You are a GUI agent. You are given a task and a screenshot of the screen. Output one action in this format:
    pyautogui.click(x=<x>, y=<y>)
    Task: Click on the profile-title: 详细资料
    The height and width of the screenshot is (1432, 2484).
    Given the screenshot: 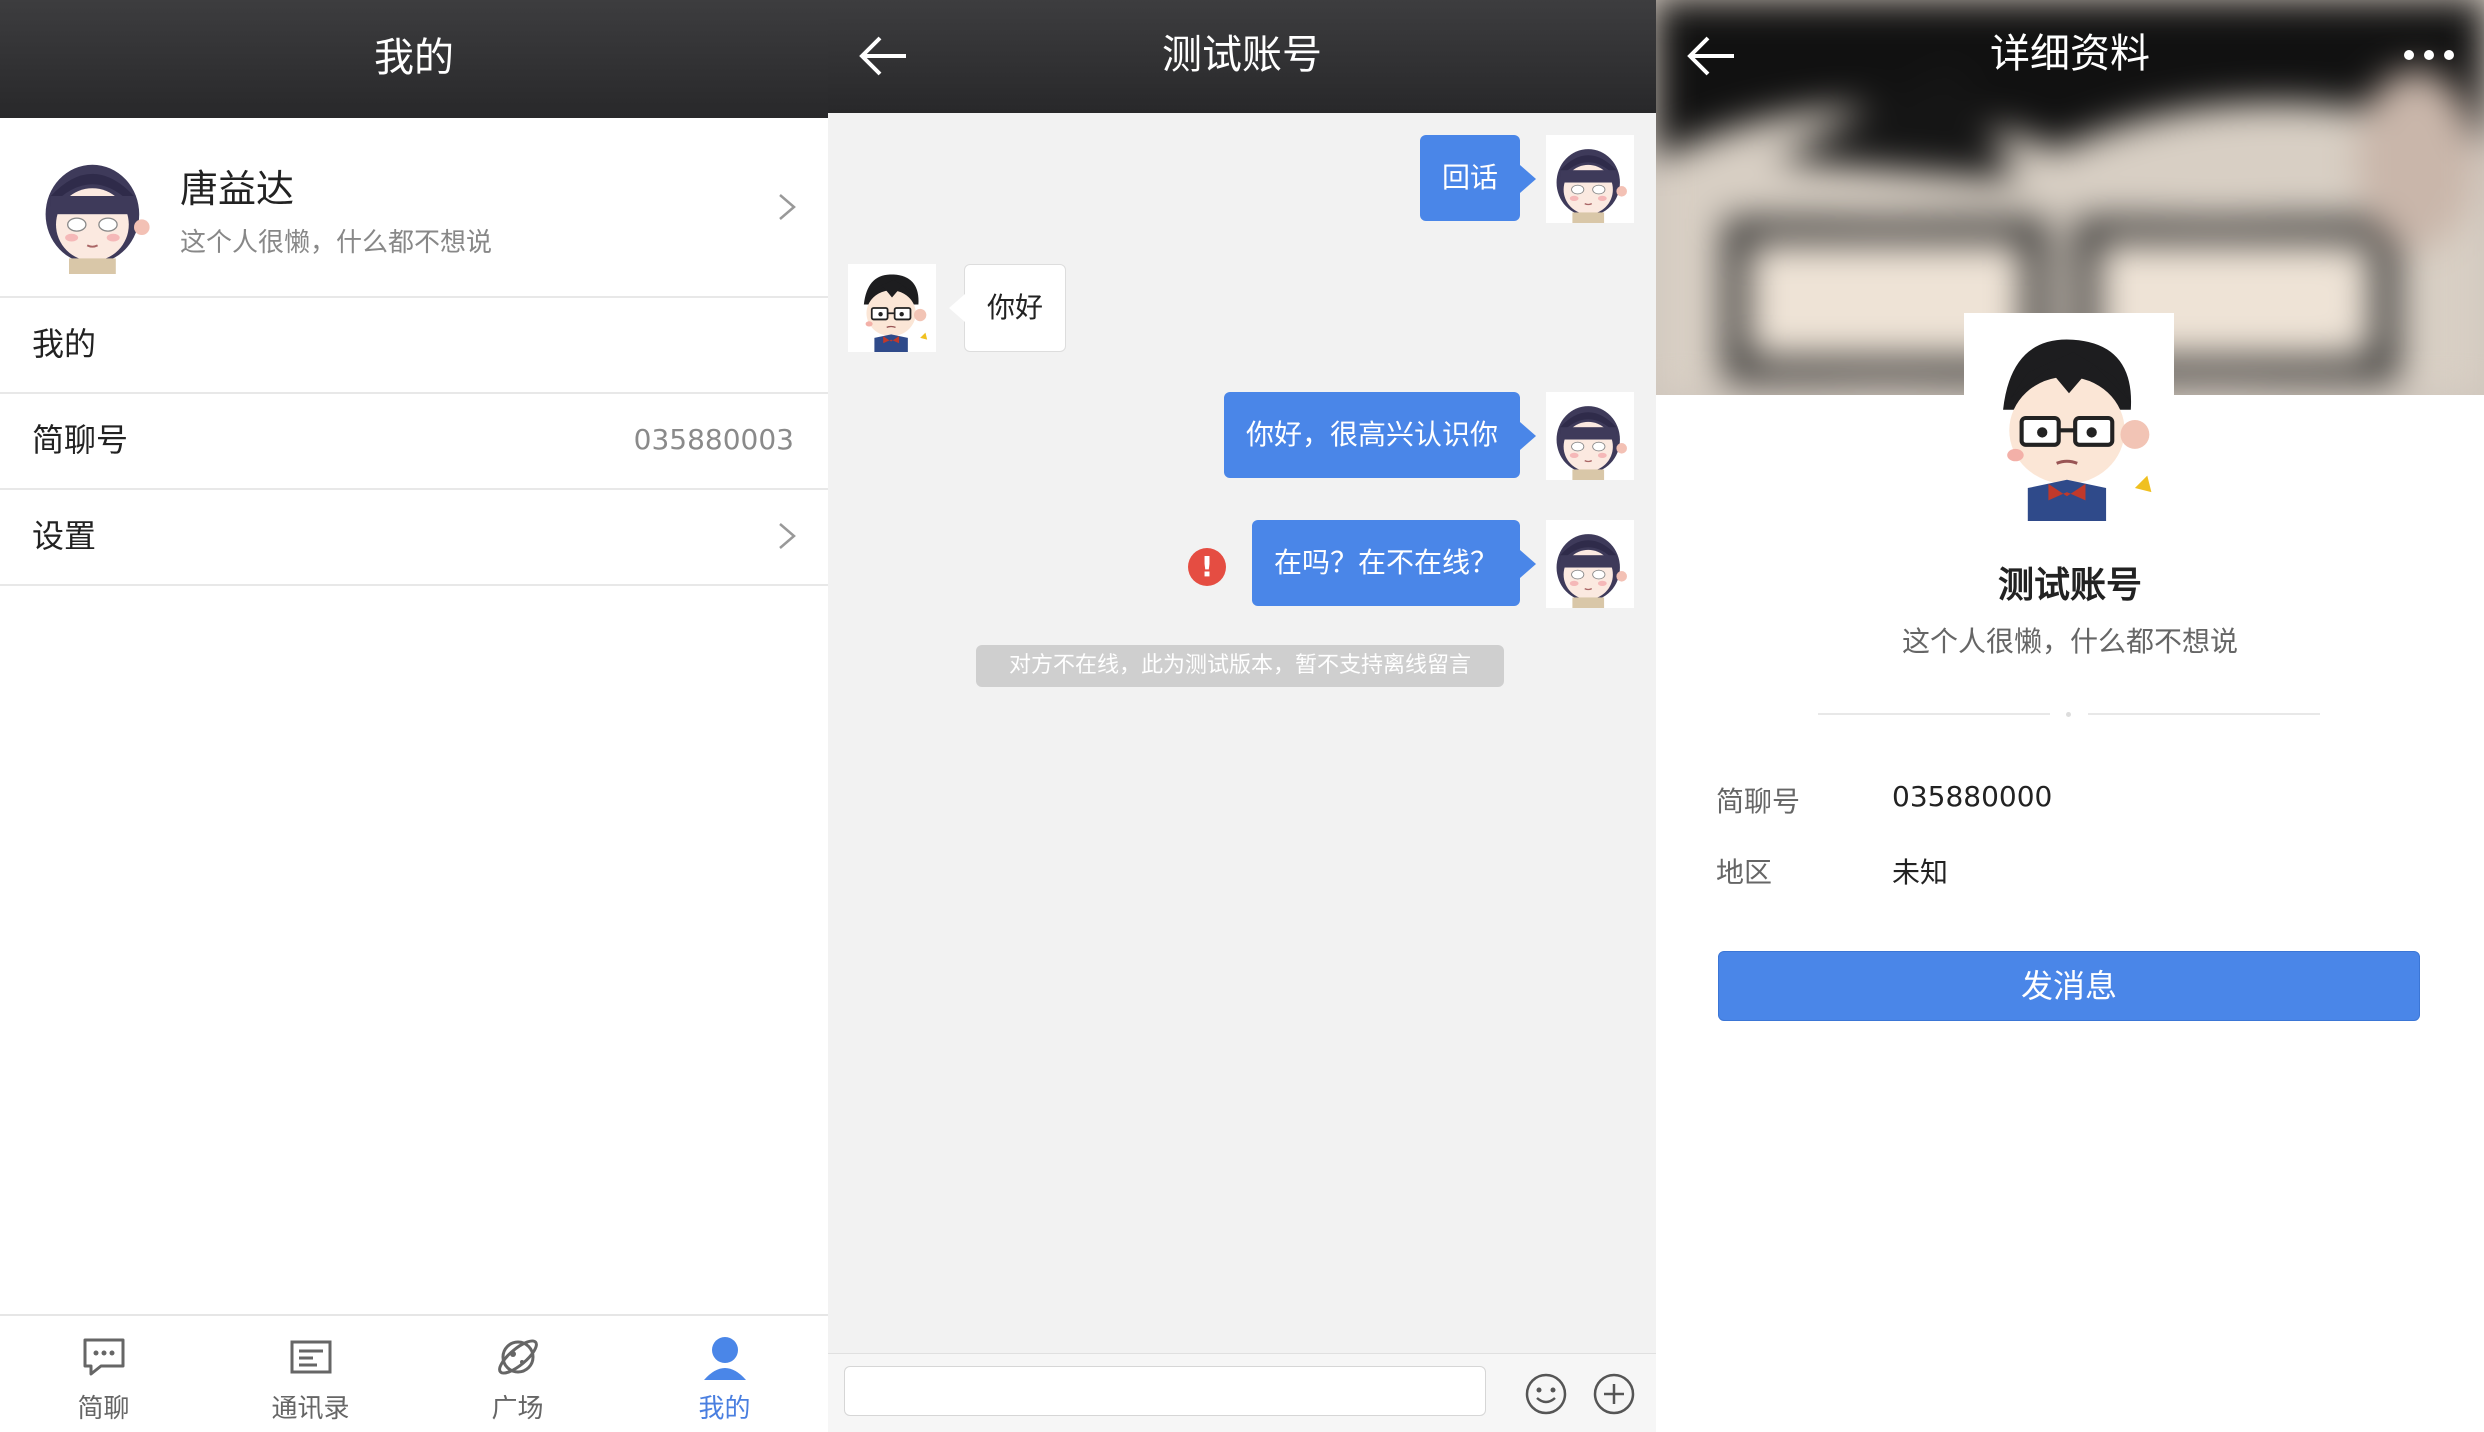 What is the action you would take?
    pyautogui.click(x=2070, y=54)
    